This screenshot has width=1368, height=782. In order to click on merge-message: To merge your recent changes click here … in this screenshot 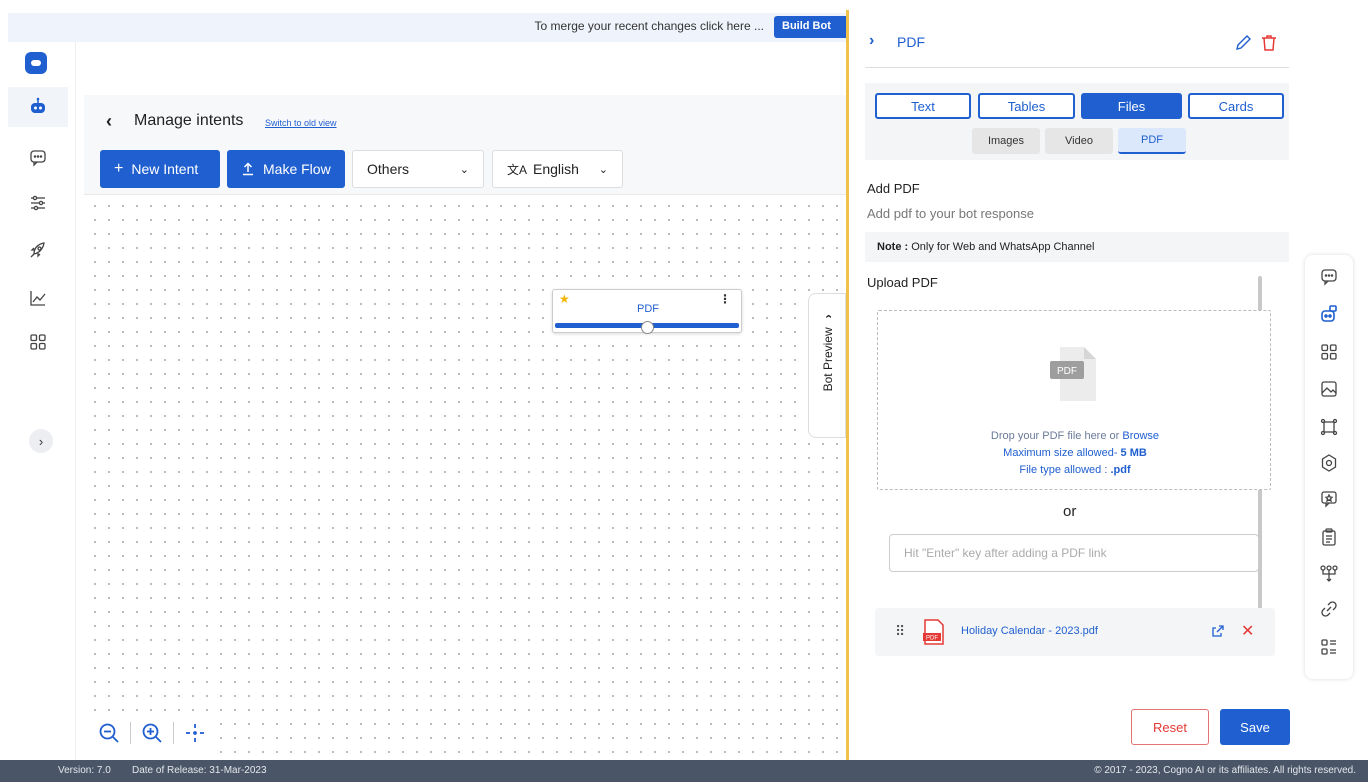, I will do `click(649, 26)`.